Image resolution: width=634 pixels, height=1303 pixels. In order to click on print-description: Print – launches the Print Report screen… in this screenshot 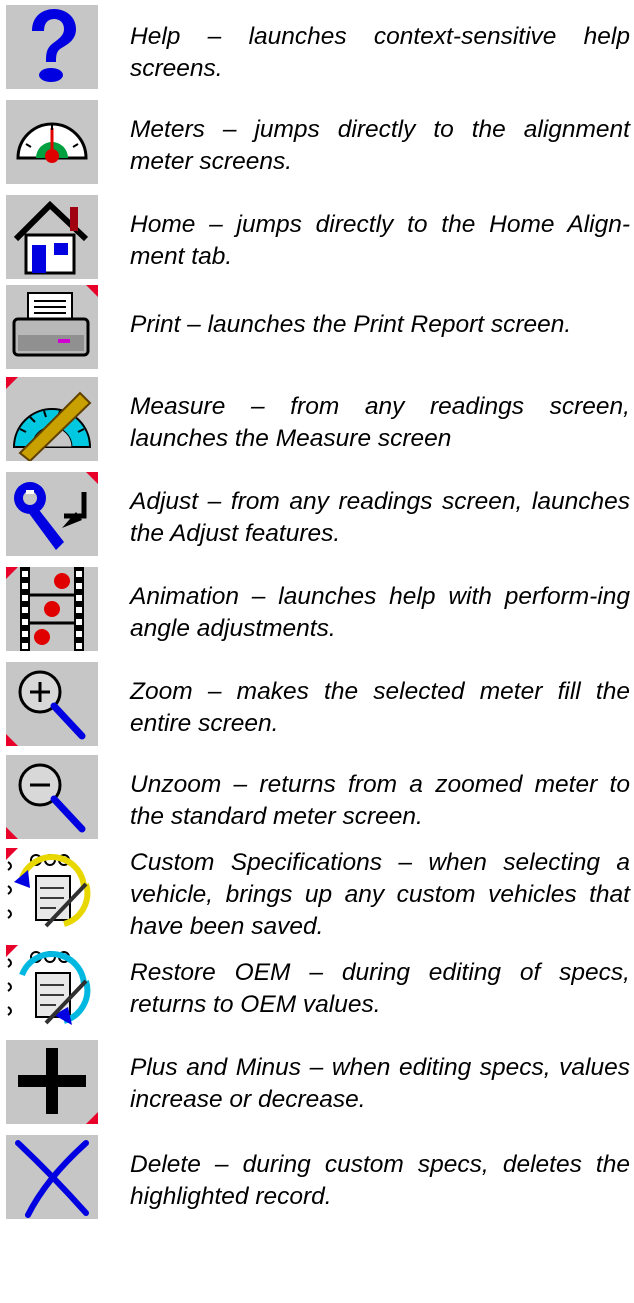, I will do `click(351, 324)`.